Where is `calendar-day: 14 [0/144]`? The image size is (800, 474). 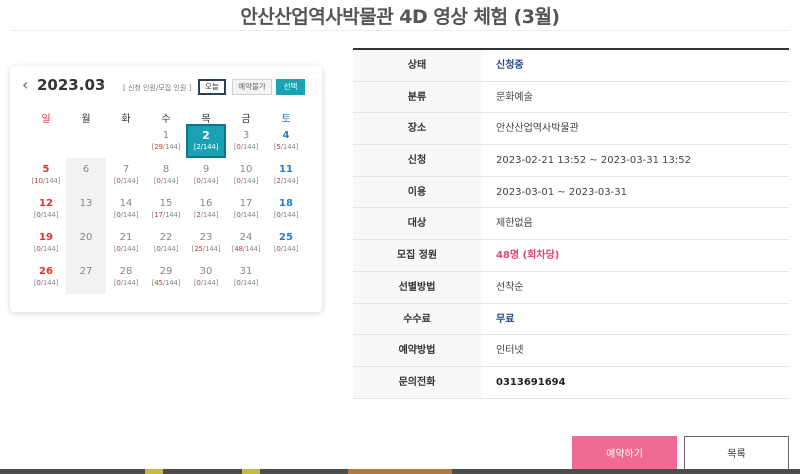
calendar-day: 14 [0/144] is located at coordinates (126, 209).